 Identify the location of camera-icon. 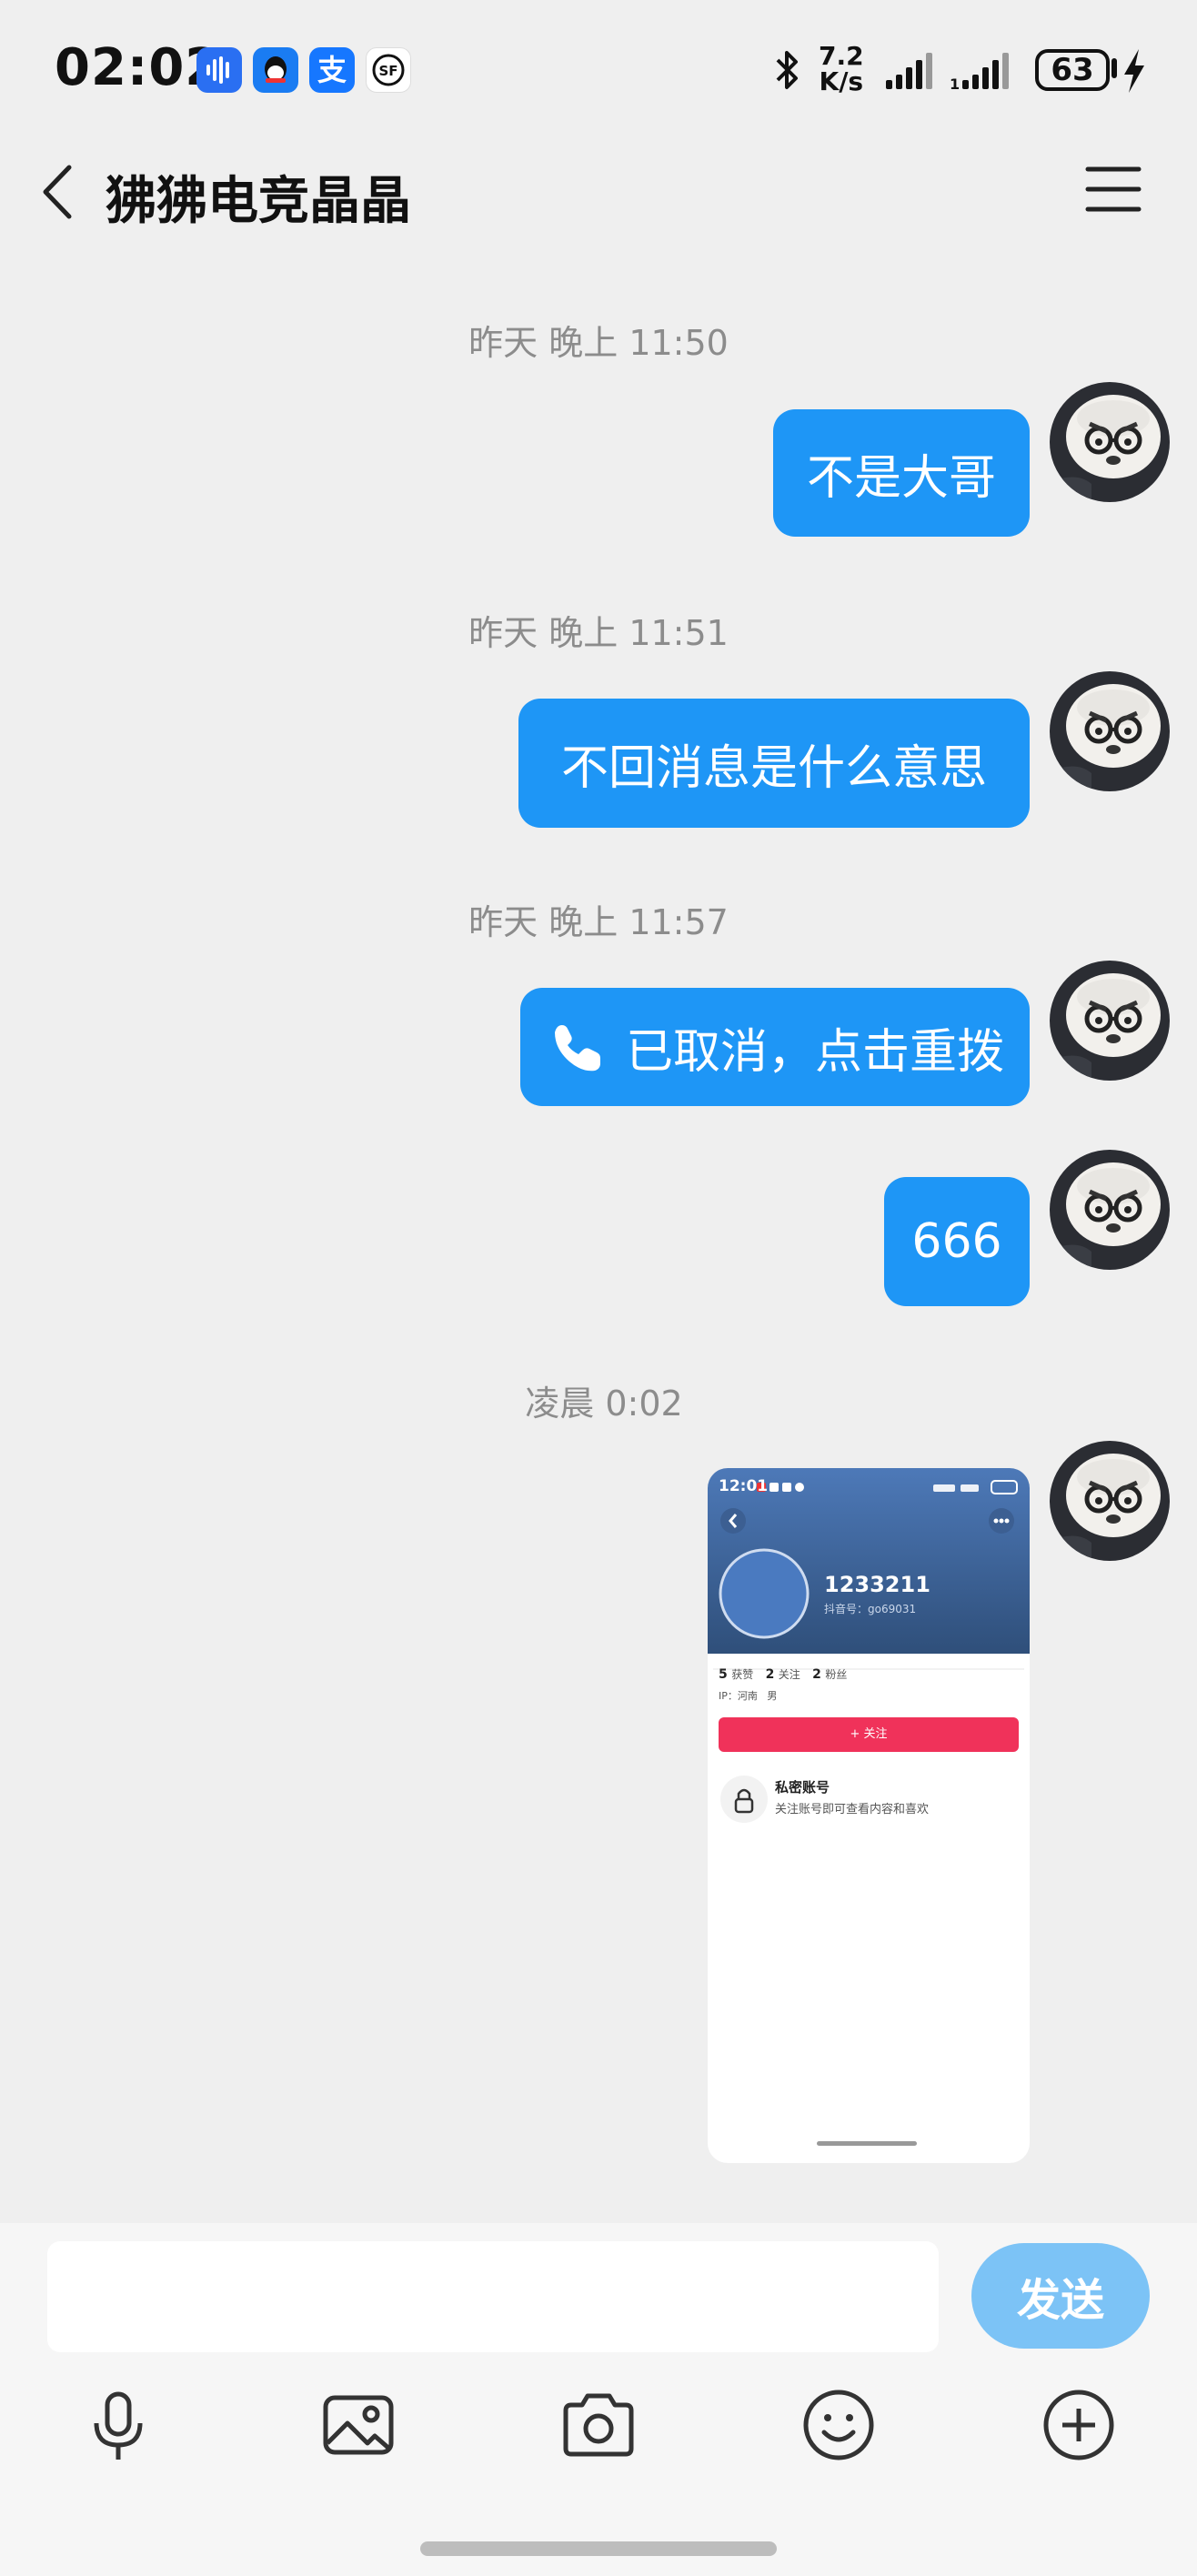
(598, 2425).